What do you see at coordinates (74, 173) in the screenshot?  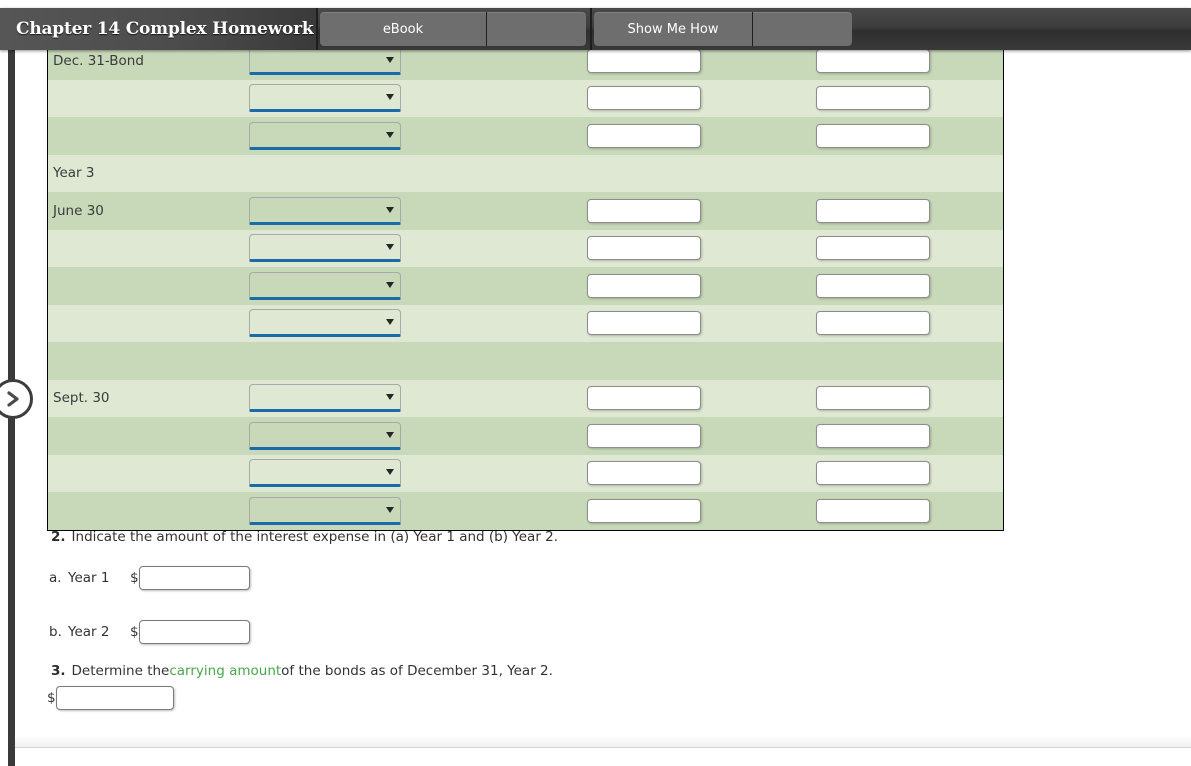 I see `row-date-label: Year 3` at bounding box center [74, 173].